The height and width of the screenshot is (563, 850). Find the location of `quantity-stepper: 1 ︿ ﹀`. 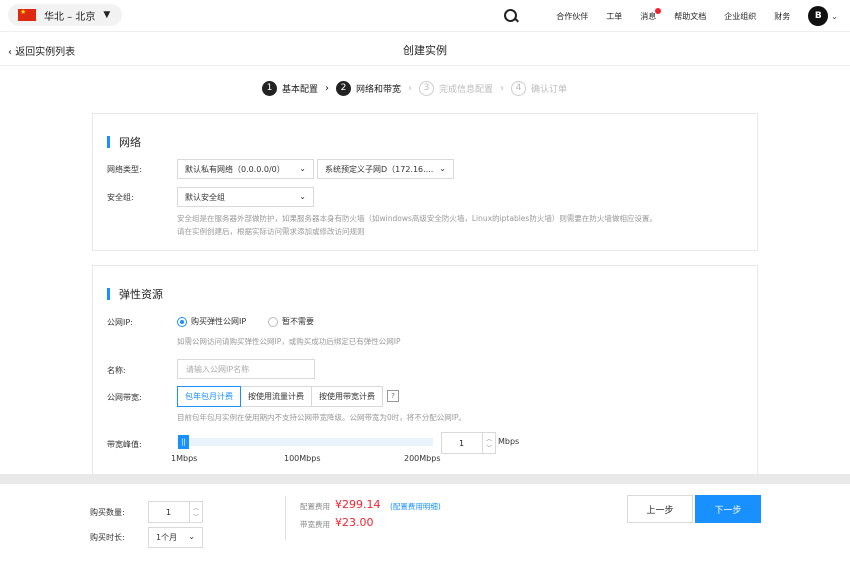

quantity-stepper: 1 ︿ ﹀ is located at coordinates (175, 512).